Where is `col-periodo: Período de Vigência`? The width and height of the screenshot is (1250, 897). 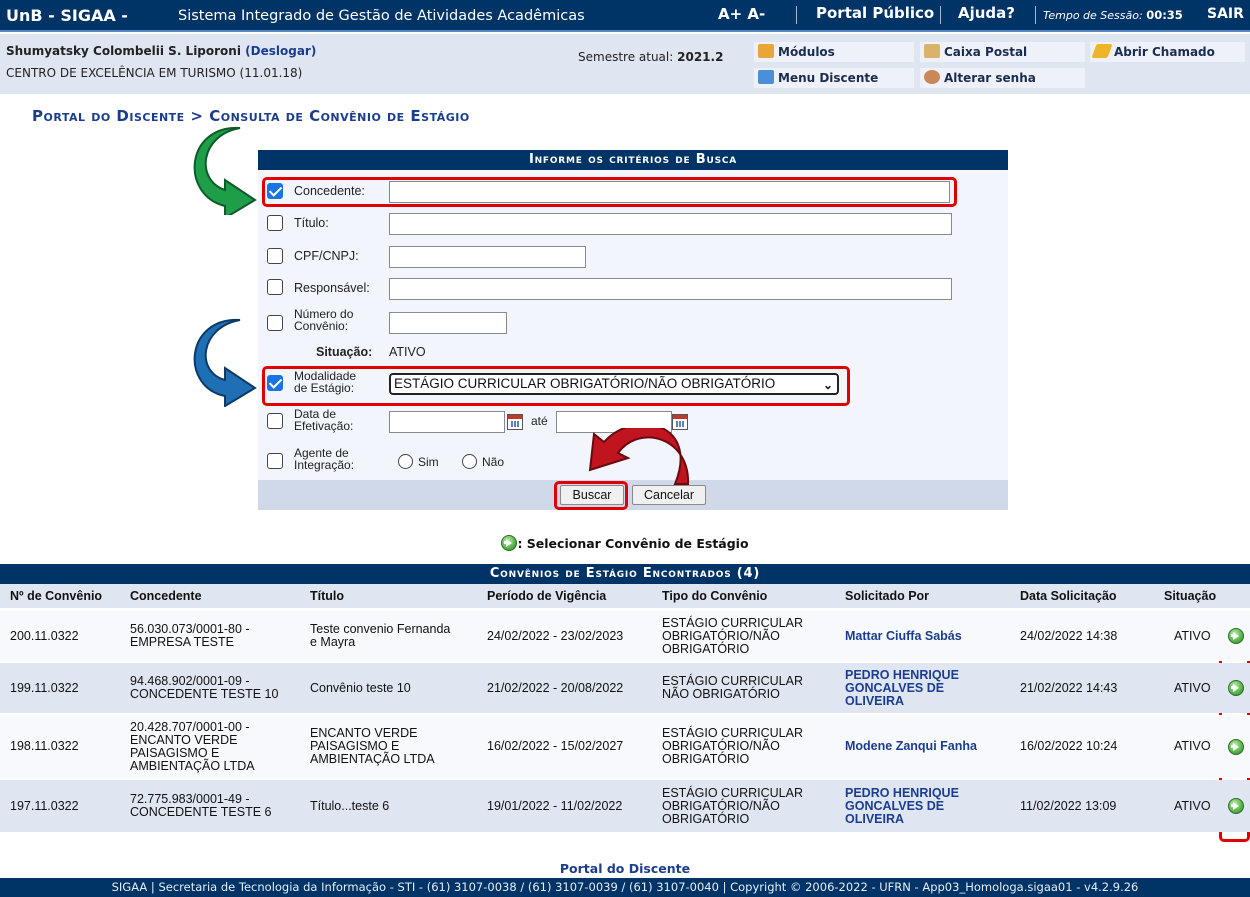 col-periodo: Período de Vigência is located at coordinates (547, 596).